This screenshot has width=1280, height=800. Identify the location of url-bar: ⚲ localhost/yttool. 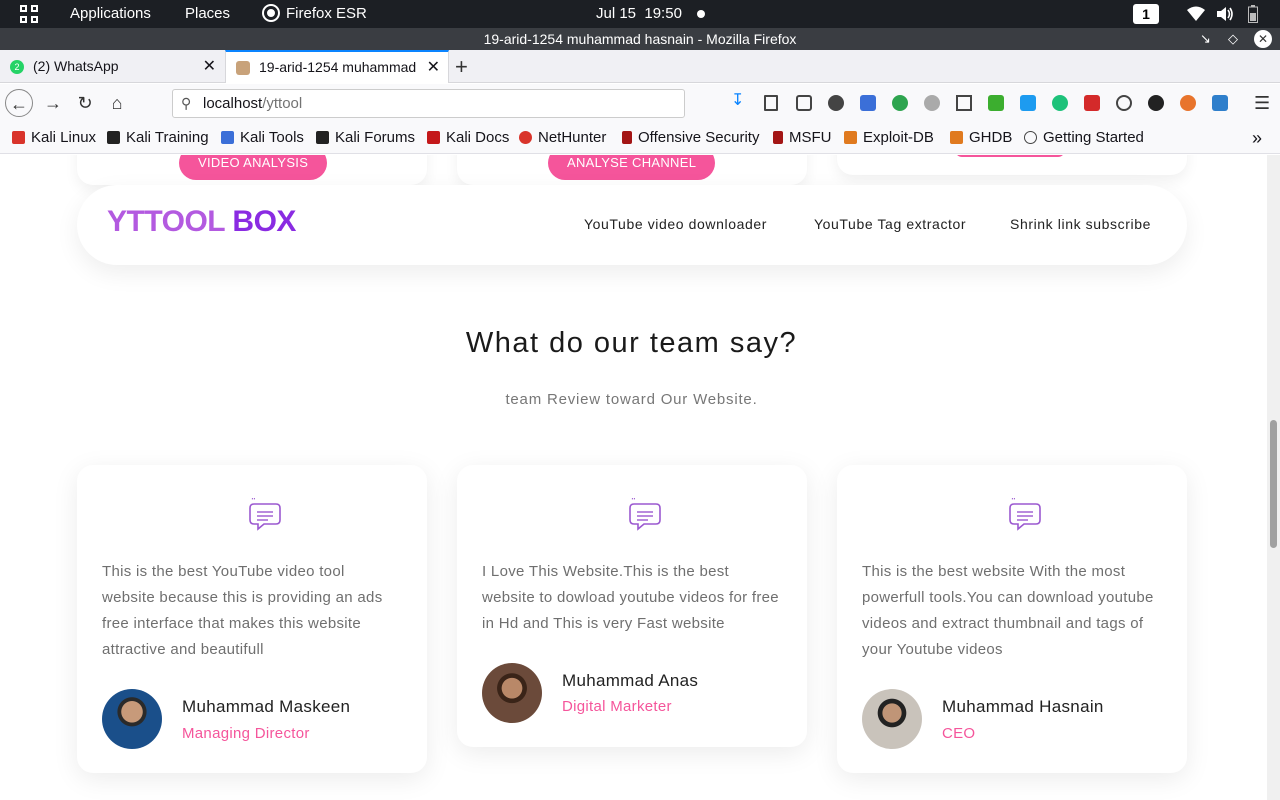
(428, 103).